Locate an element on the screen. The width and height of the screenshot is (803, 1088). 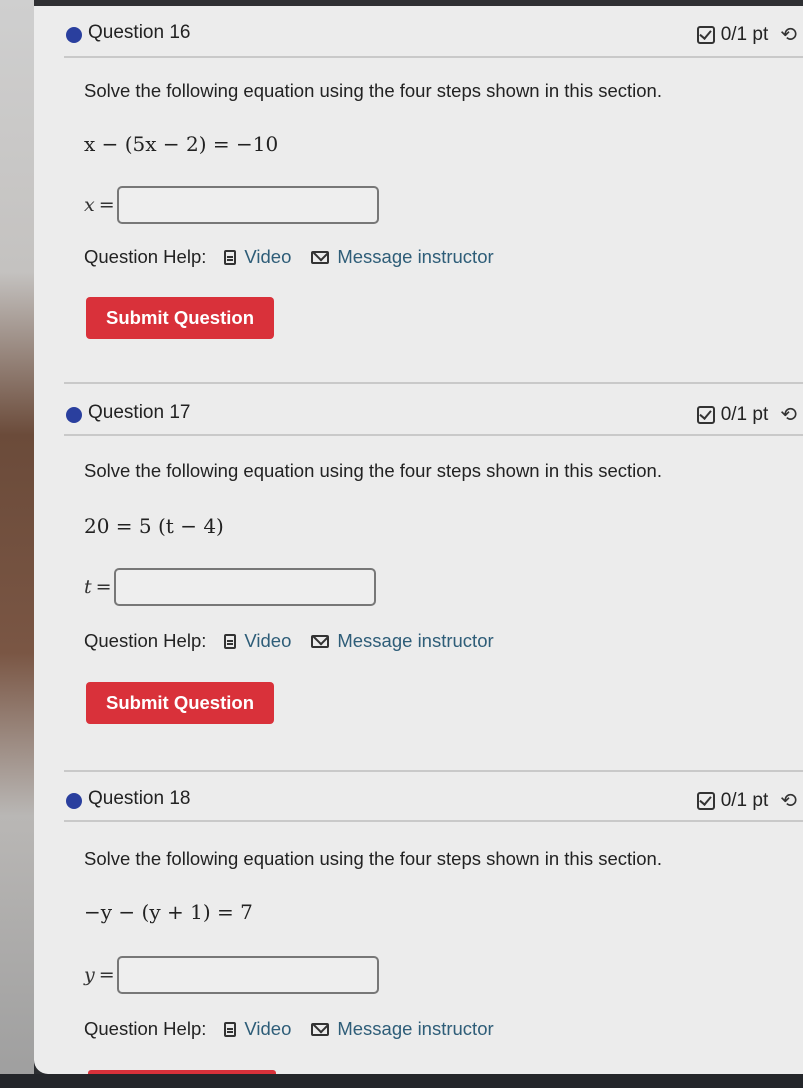
question-header: Question 16 0/1 pt ⟲ is located at coordinates (434, 34).